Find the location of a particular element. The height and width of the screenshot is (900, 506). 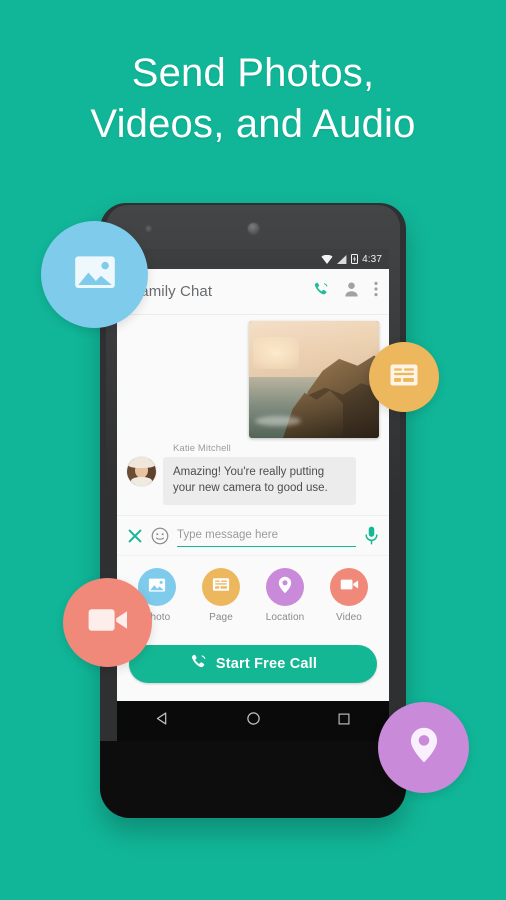

cta-area: Start Free Call is located at coordinates (253, 664).